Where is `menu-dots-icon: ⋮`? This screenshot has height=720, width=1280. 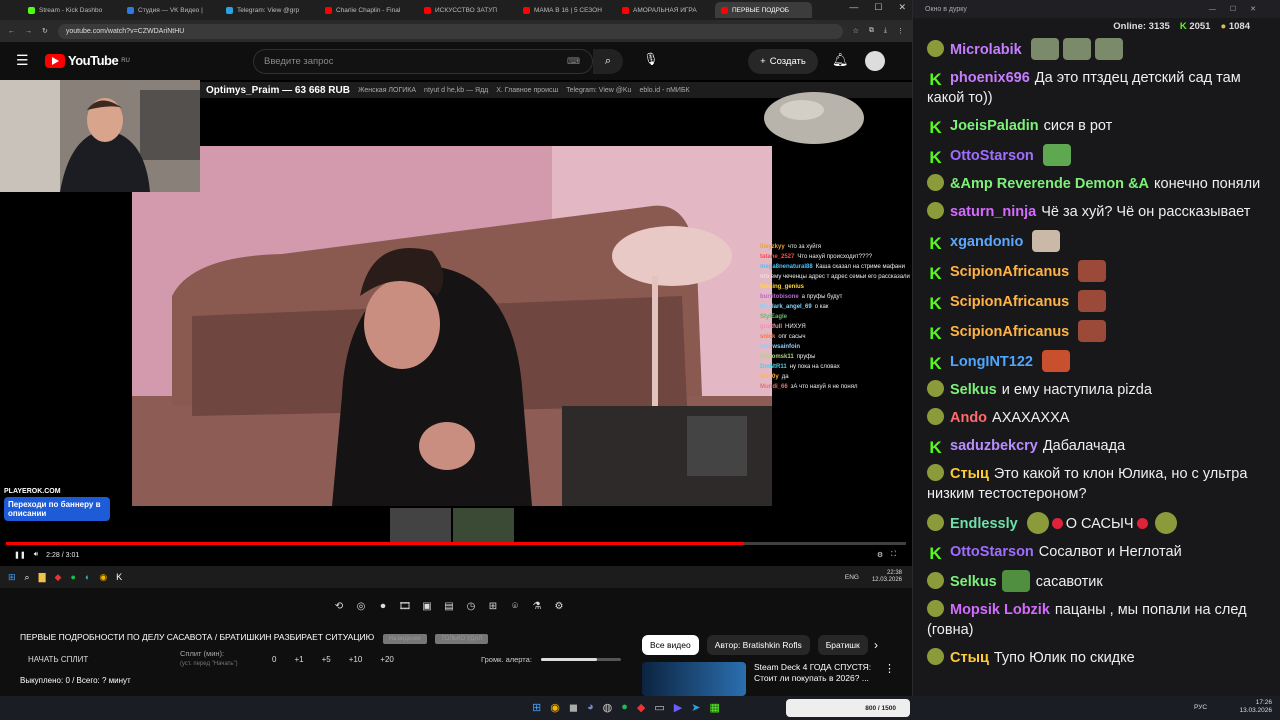
menu-dots-icon: ⋮ is located at coordinates (900, 31).